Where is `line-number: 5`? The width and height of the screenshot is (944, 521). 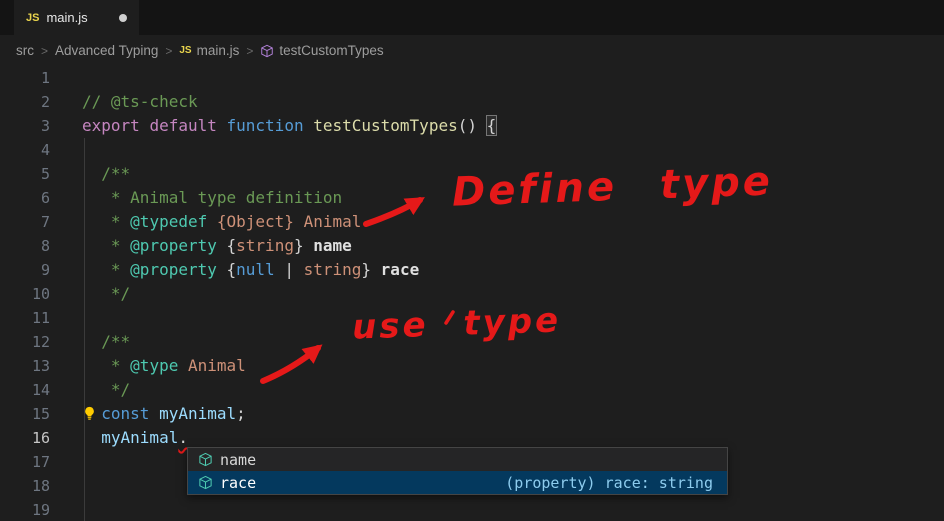 line-number: 5 is located at coordinates (45, 174).